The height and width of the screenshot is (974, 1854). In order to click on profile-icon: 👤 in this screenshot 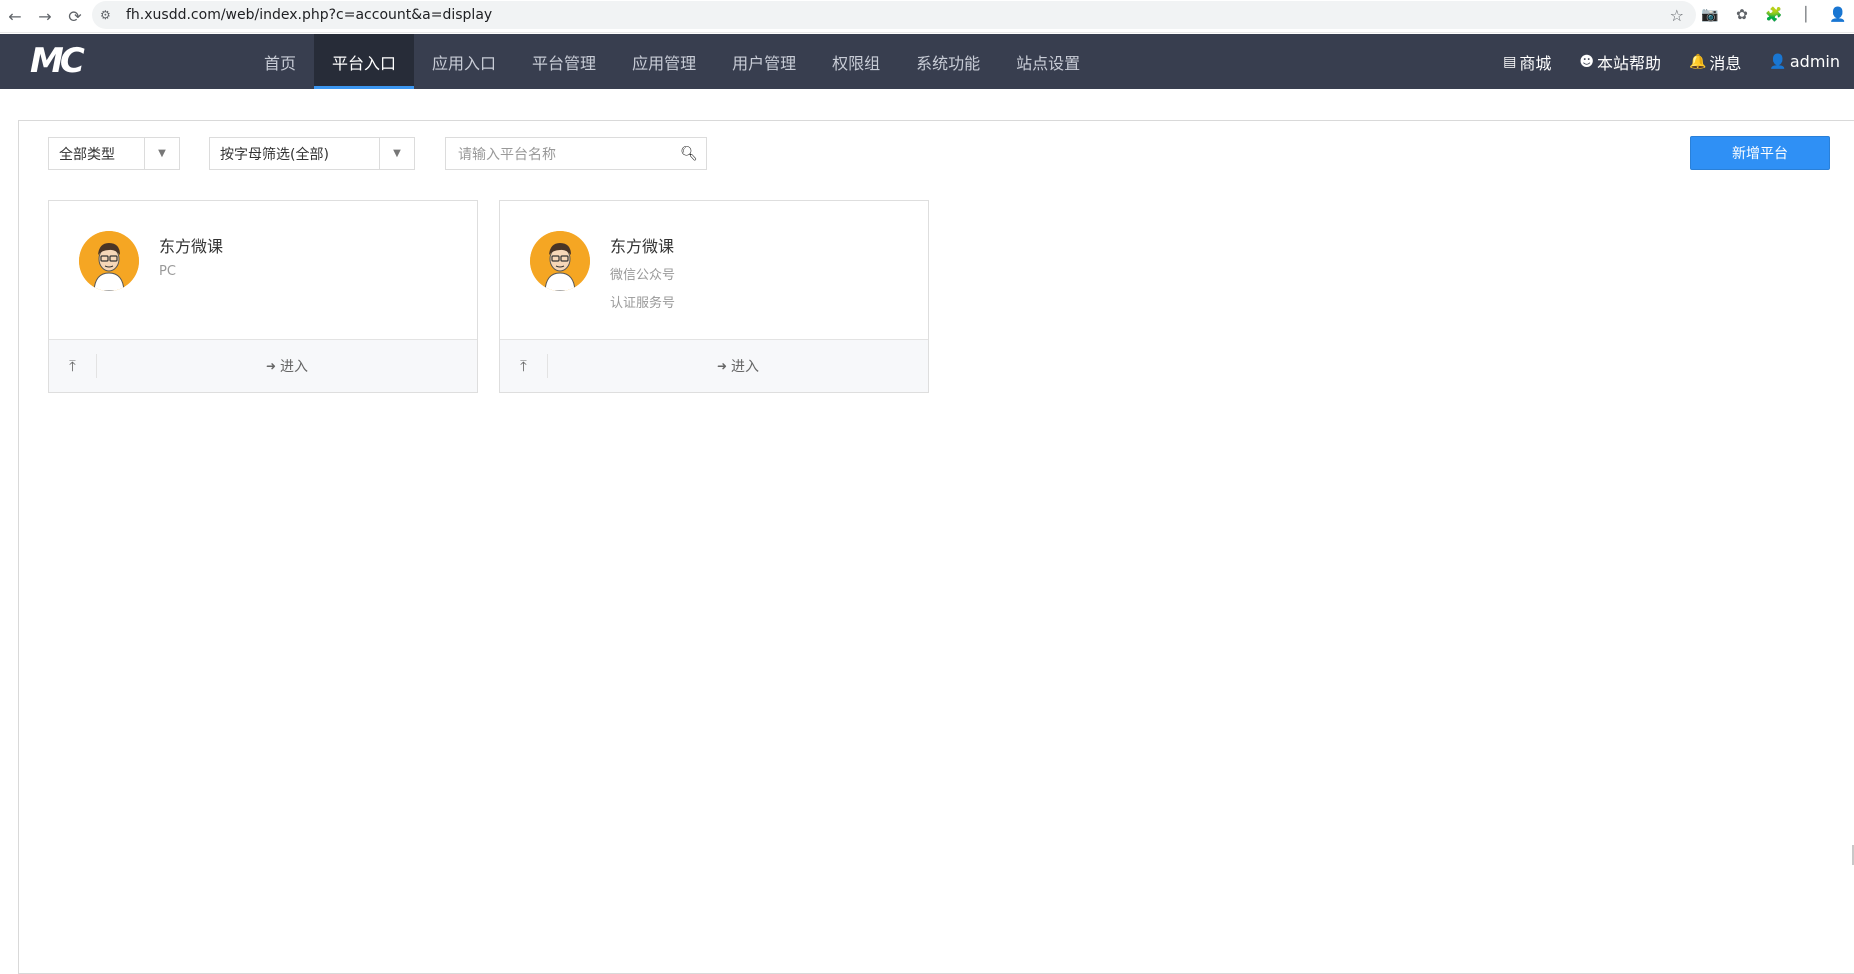, I will do `click(1838, 15)`.